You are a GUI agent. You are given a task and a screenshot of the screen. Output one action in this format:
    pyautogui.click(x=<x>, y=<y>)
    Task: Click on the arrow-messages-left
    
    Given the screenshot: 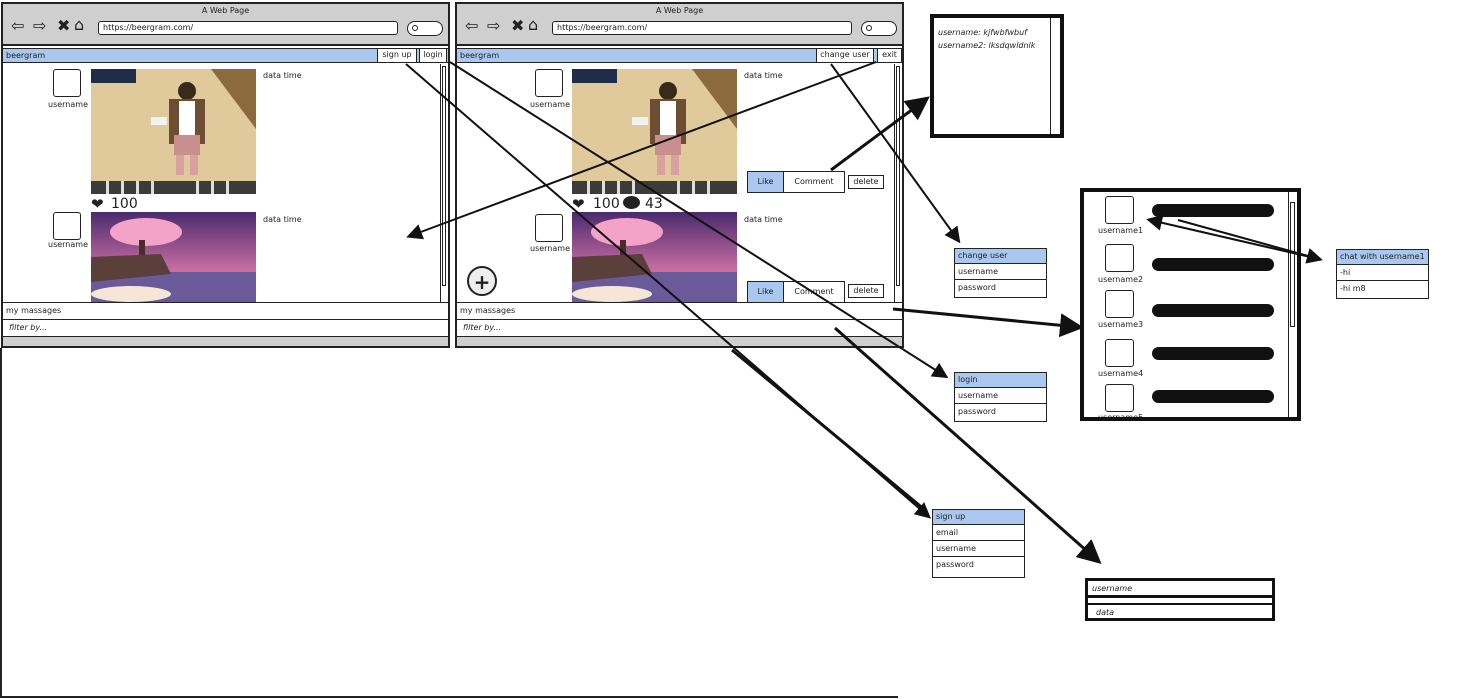 What is the action you would take?
    pyautogui.click(x=828, y=430)
    